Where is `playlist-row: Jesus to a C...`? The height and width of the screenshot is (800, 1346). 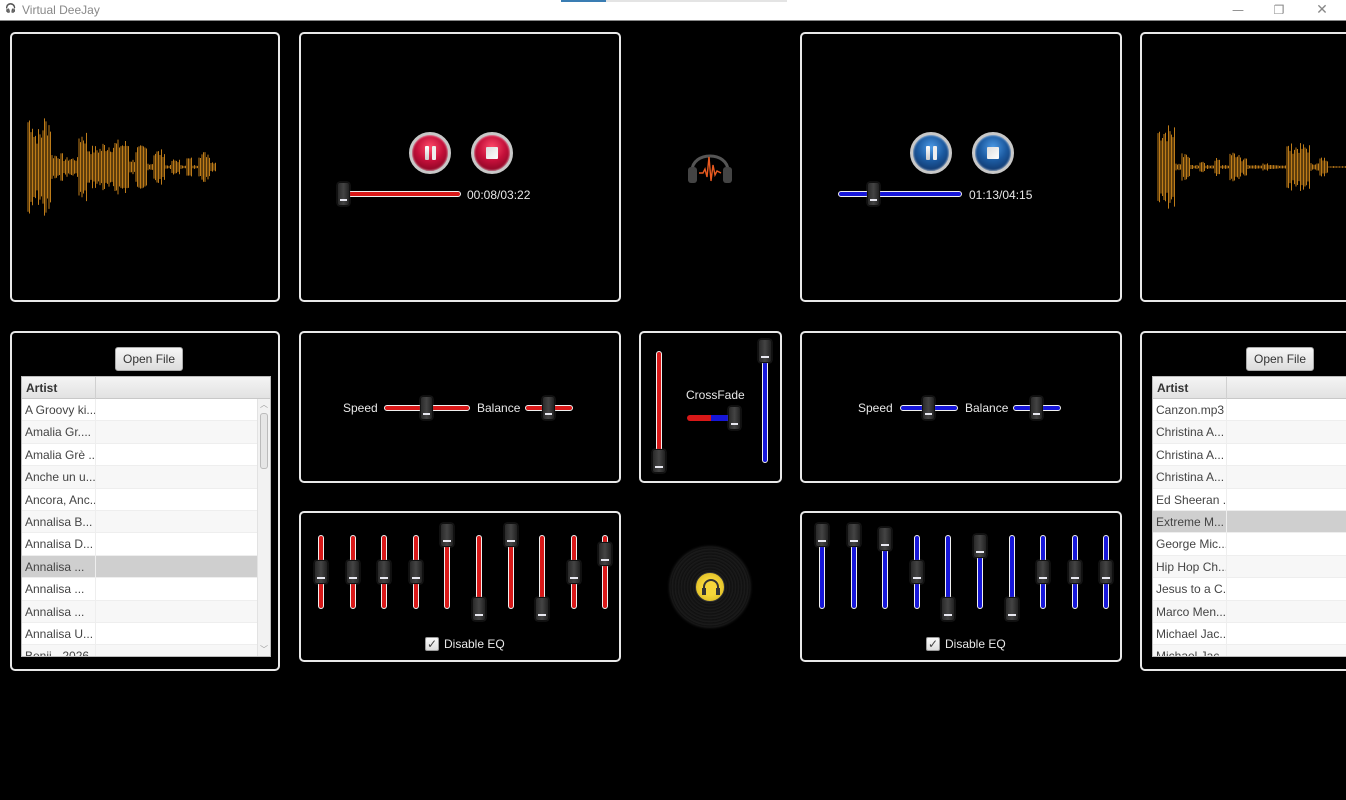
playlist-row: Jesus to a C... is located at coordinates (1249, 589).